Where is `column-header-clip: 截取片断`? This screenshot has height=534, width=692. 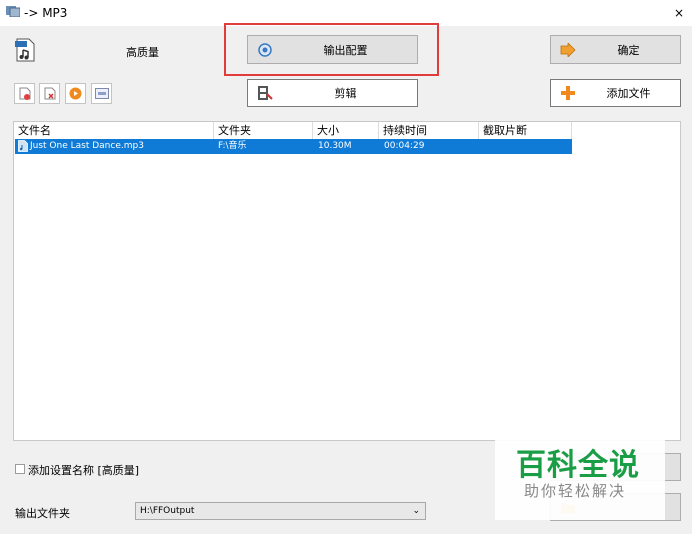
column-header-clip: 截取片断 is located at coordinates (525, 130).